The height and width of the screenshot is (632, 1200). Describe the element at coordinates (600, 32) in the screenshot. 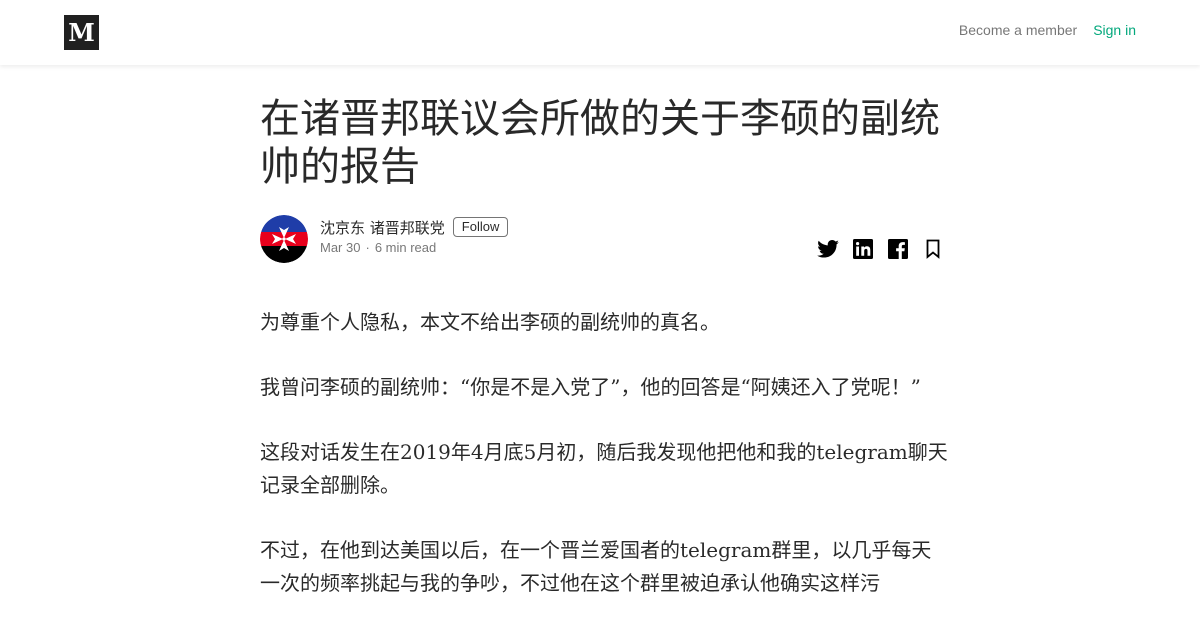

I see `top-navigation-bar: M Become a member Sign in` at that location.